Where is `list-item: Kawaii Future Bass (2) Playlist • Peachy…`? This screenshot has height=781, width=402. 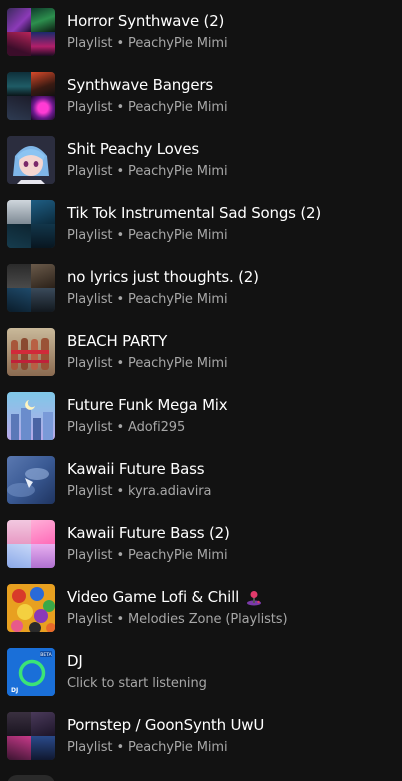
list-item: Kawaii Future Bass (2) Playlist • Peachy… is located at coordinates (201, 544).